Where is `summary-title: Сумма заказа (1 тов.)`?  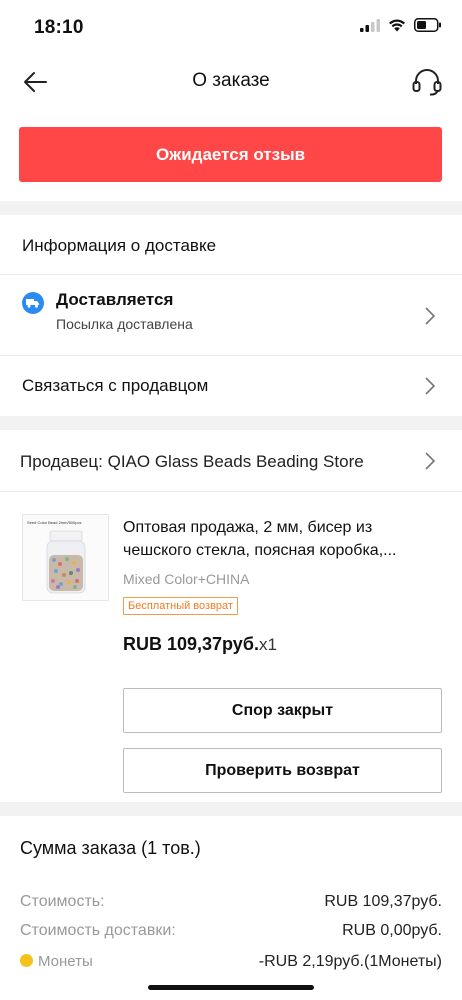
summary-title: Сумма заказа (1 тов.) is located at coordinates (110, 848).